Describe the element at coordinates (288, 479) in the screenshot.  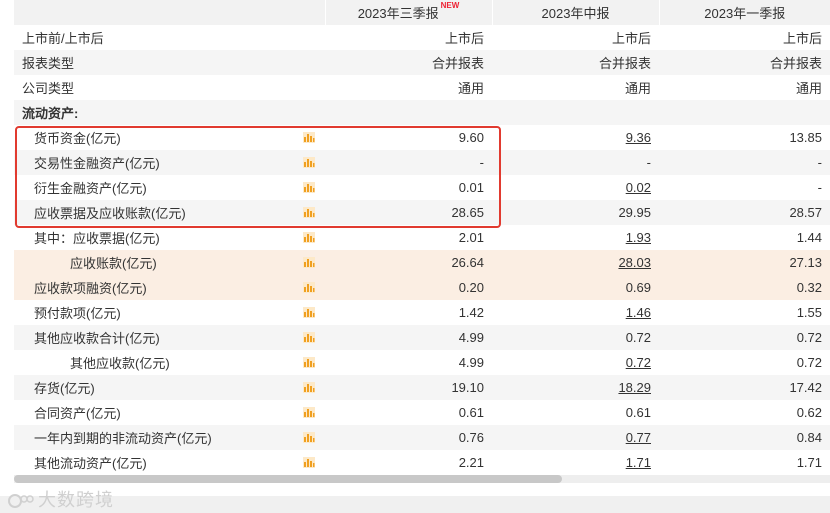
I see `scrollbar-thumb` at that location.